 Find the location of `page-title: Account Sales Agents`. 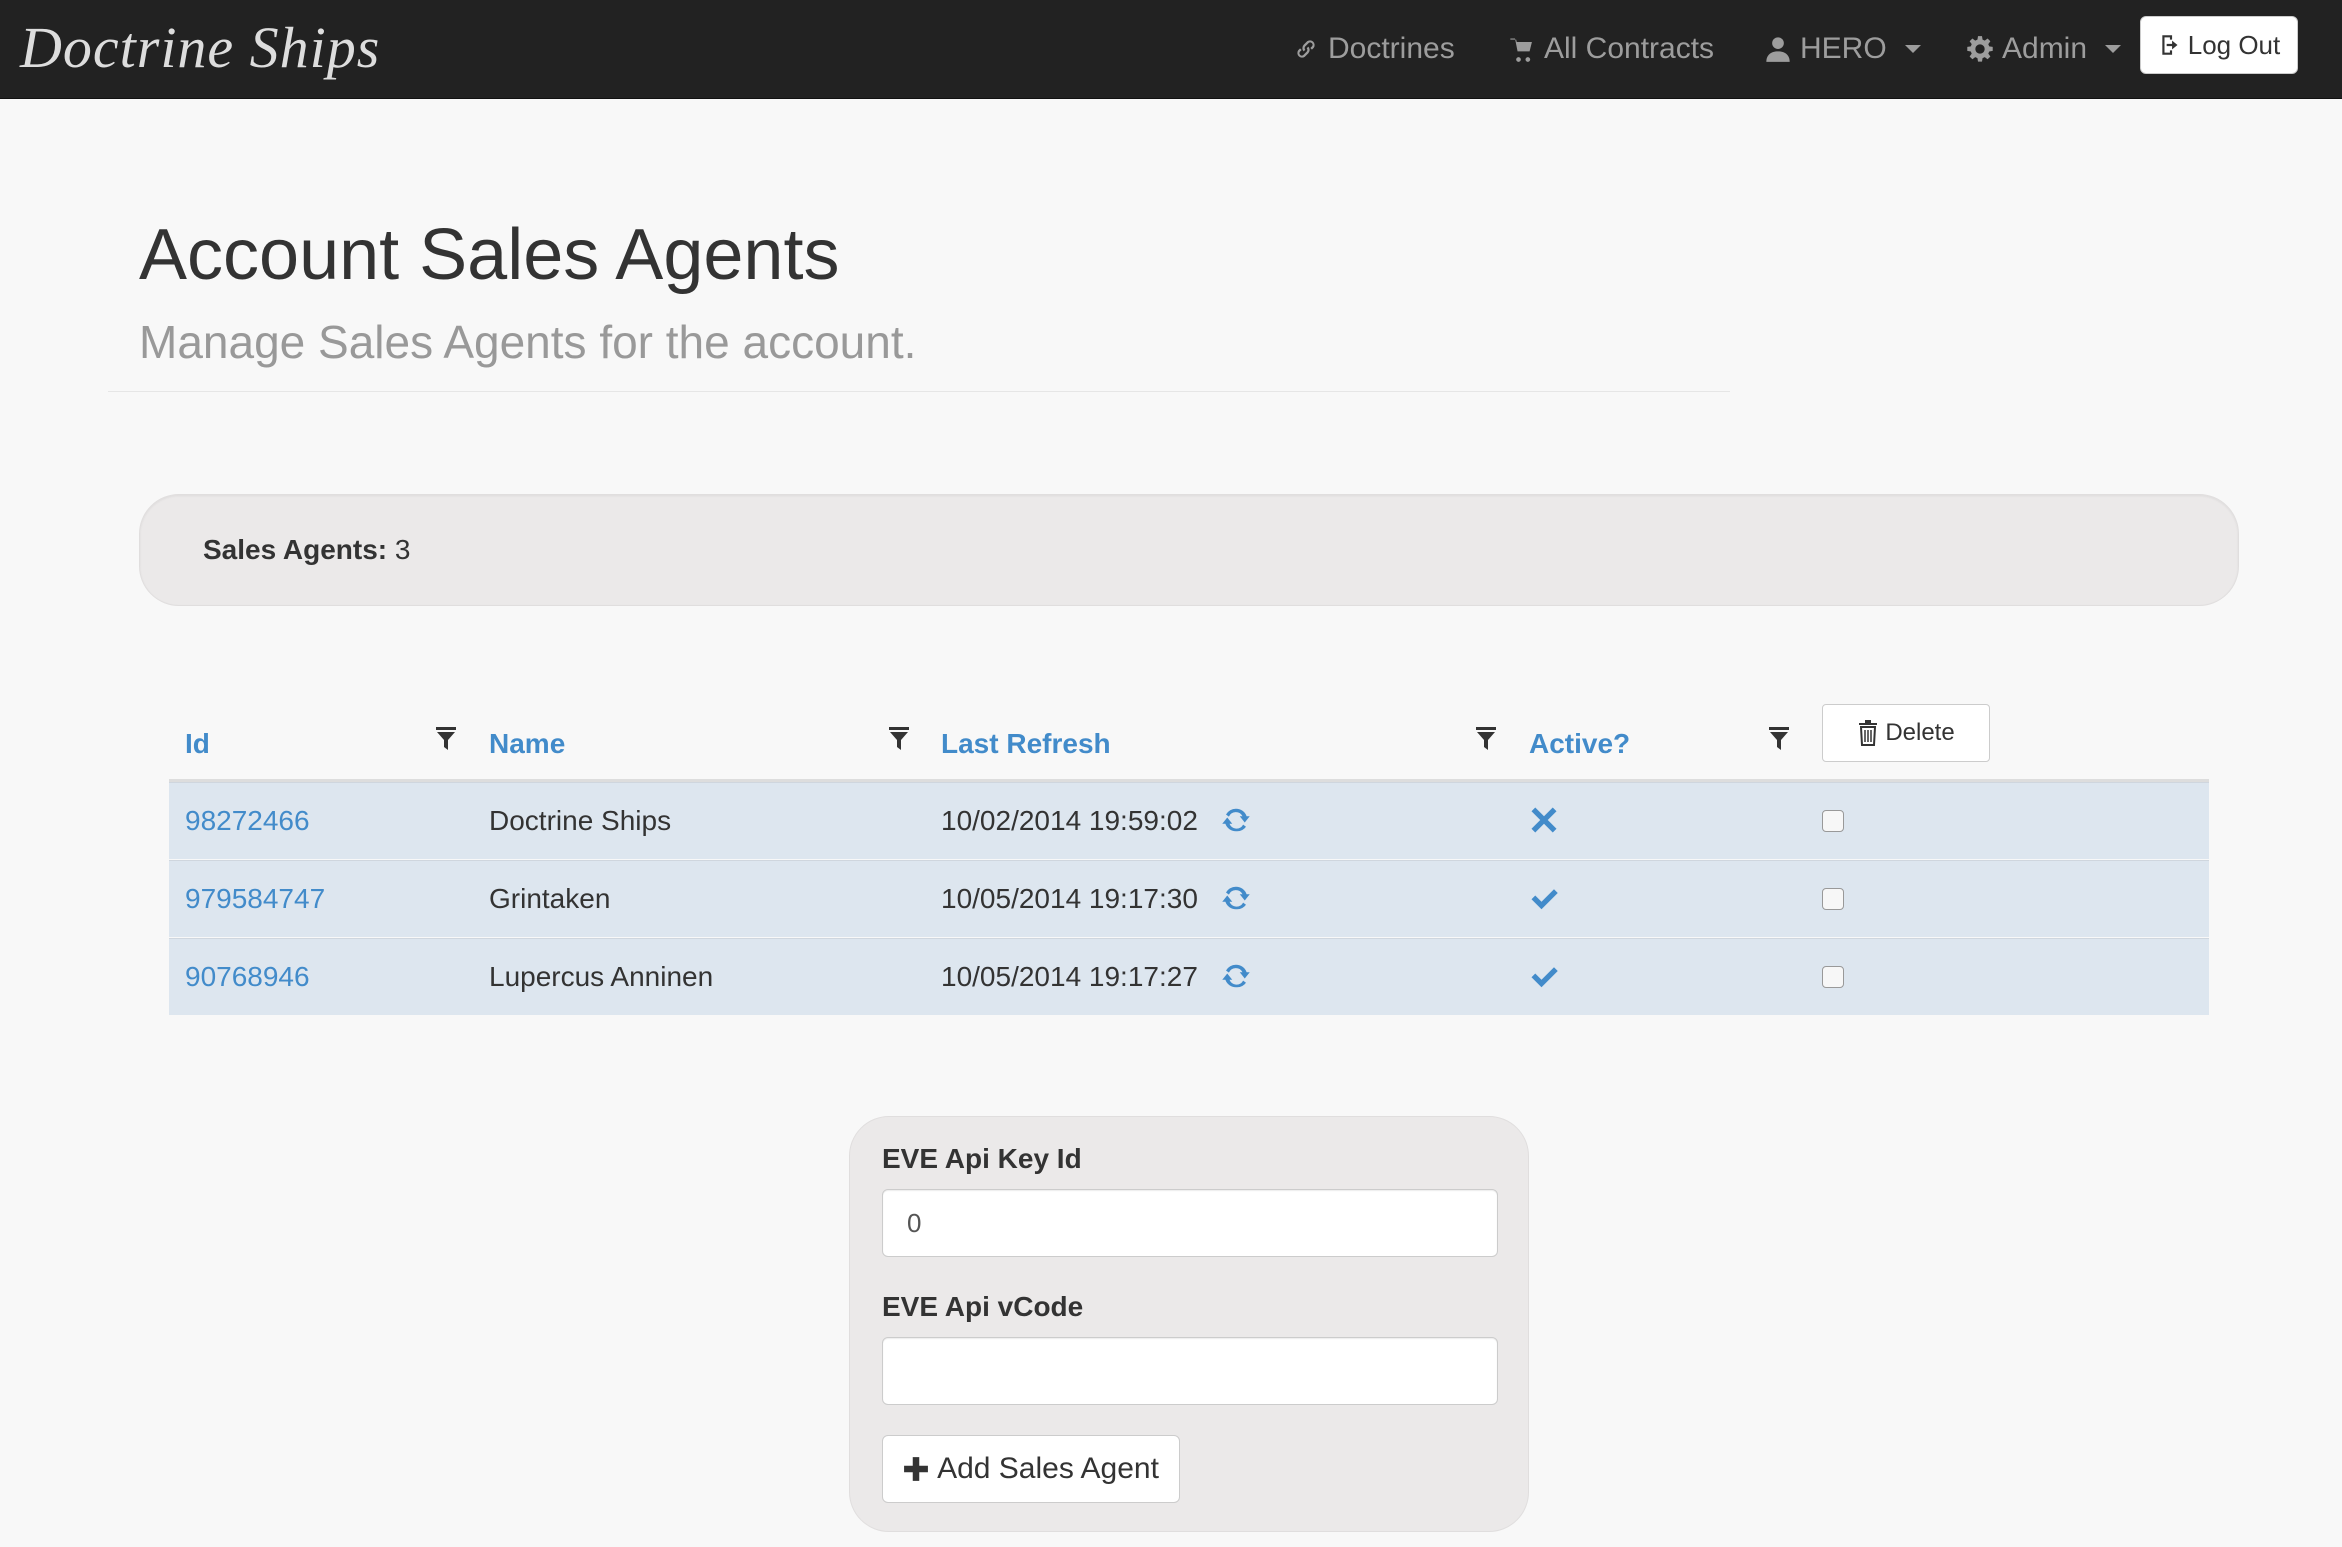

page-title: Account Sales Agents is located at coordinates (489, 255).